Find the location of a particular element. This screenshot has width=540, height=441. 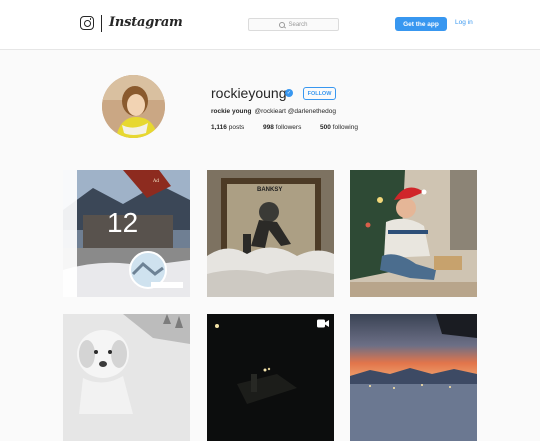

post-image-christmas-portrait is located at coordinates (413, 233).